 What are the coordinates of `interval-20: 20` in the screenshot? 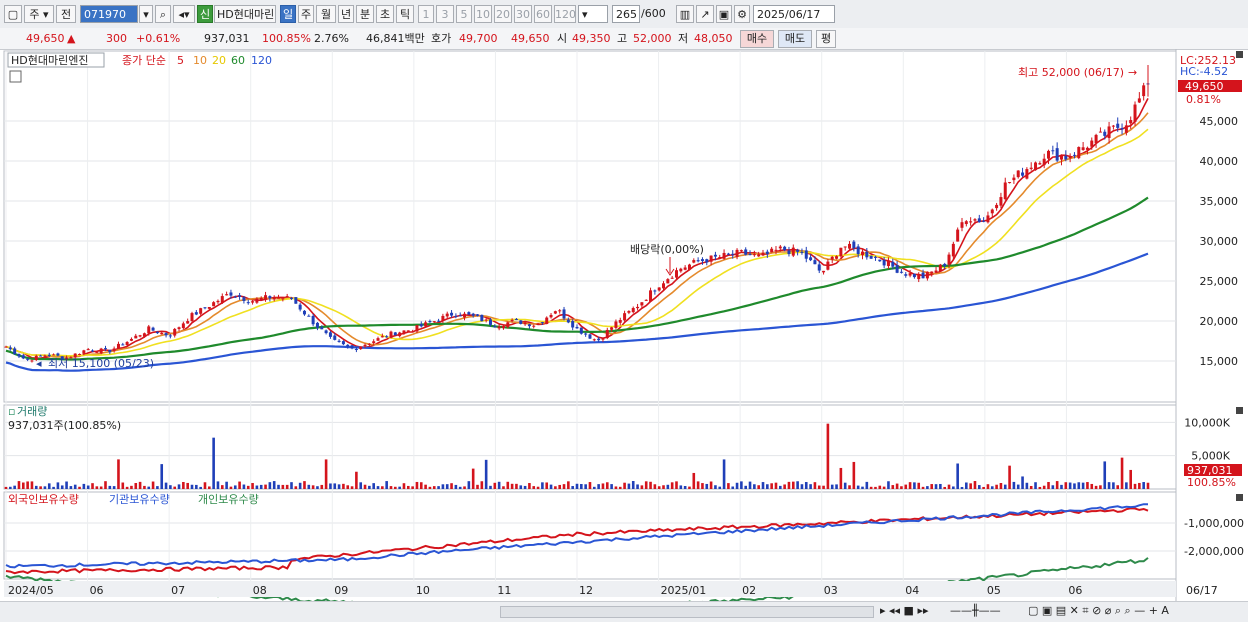 It's located at (503, 14).